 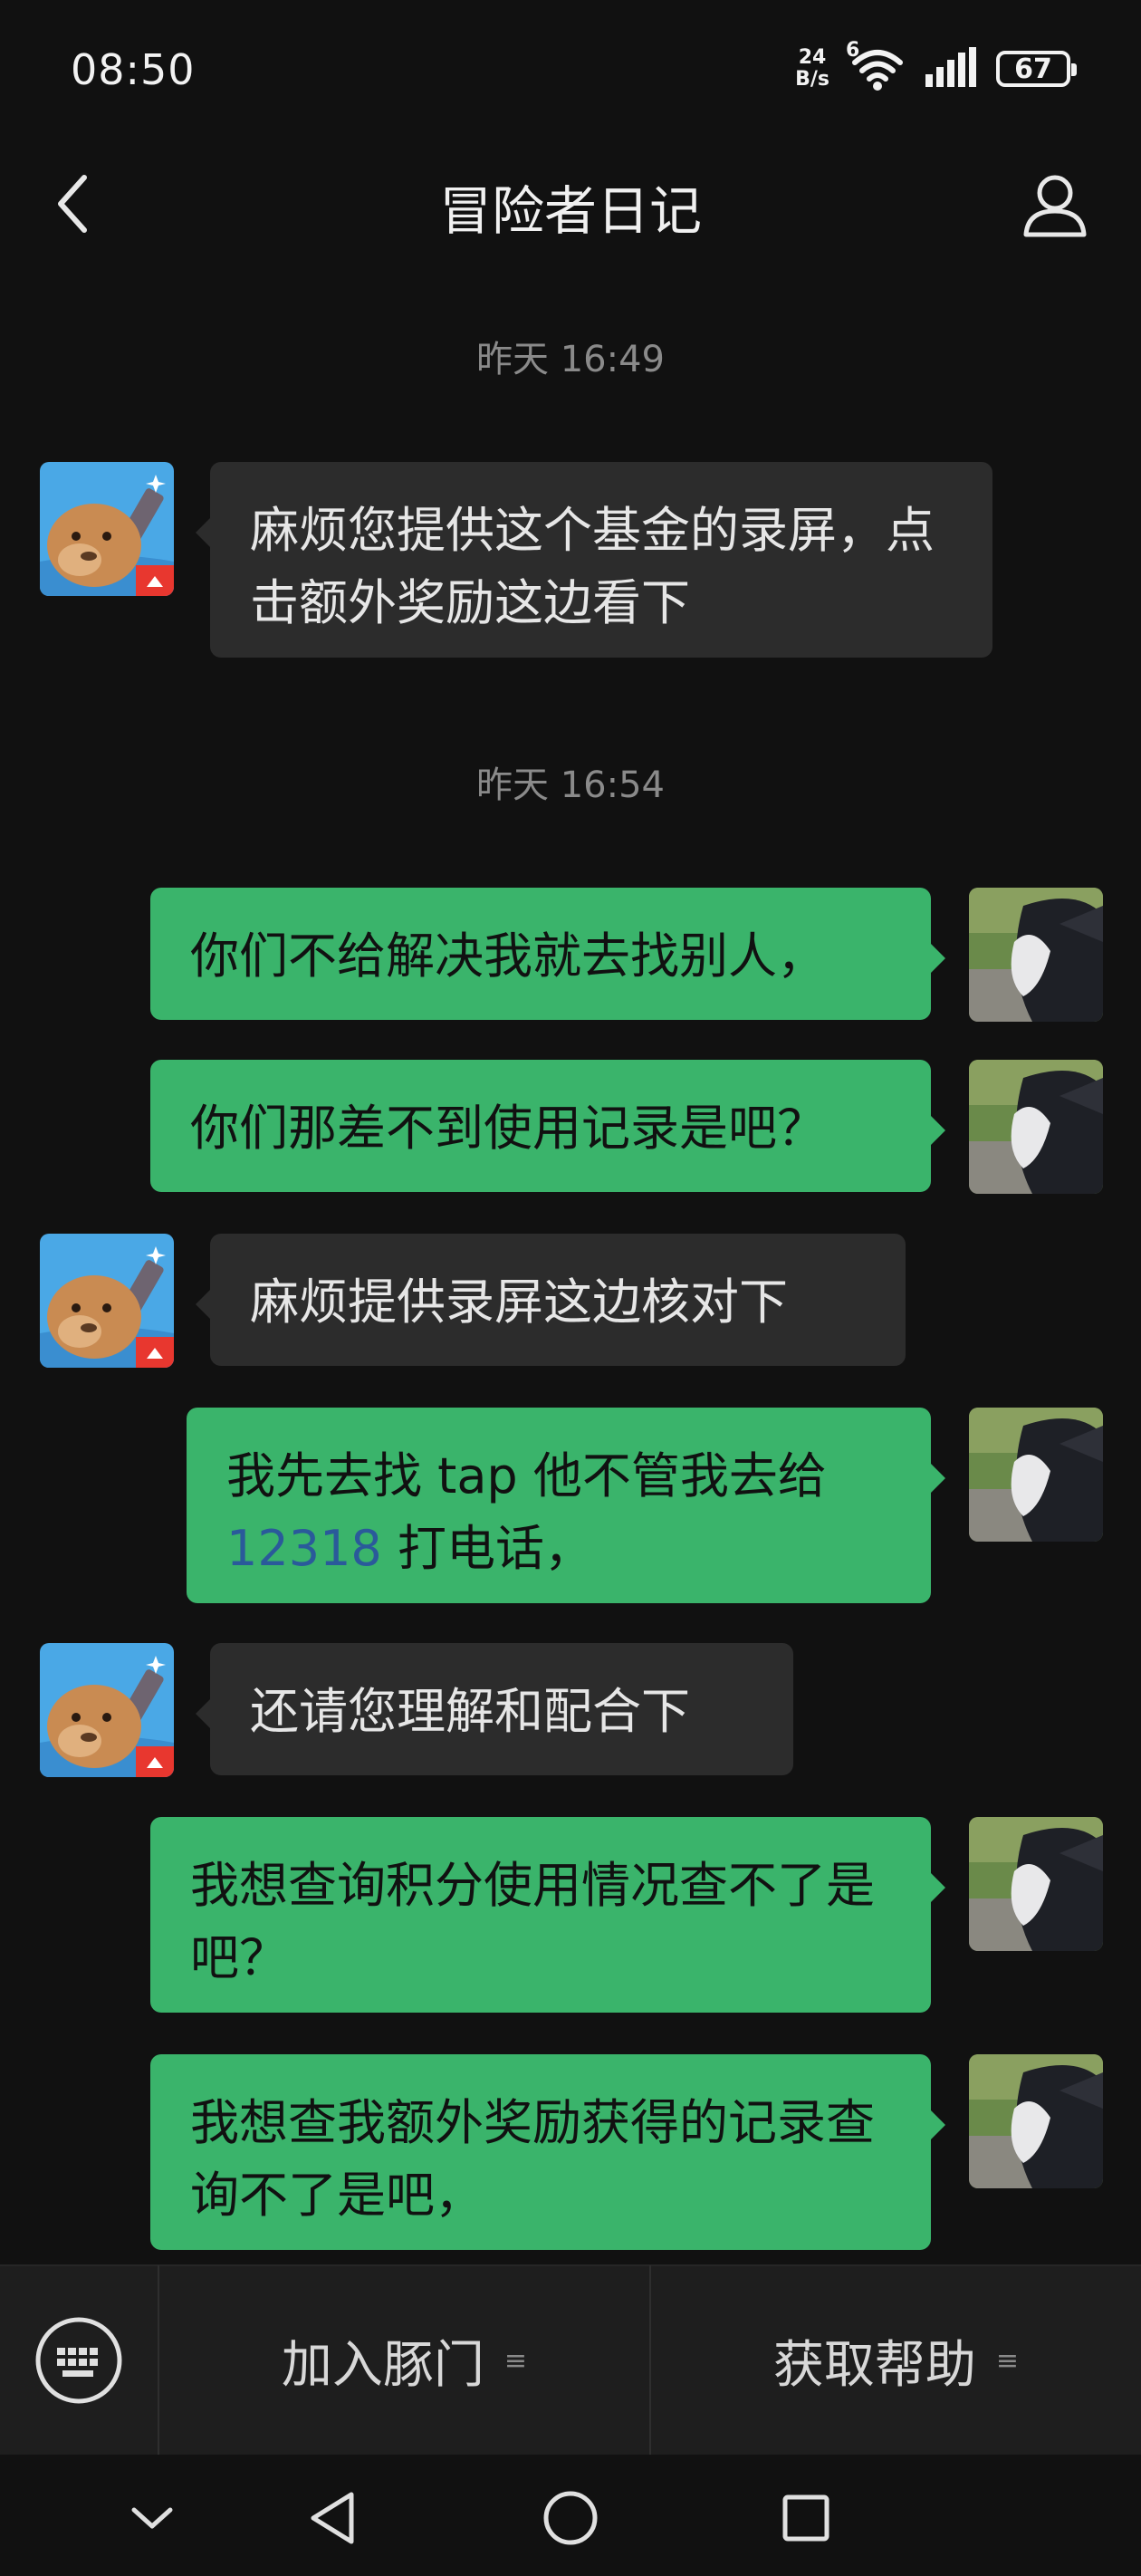 I want to click on circle-home-icon, so click(x=570, y=2518).